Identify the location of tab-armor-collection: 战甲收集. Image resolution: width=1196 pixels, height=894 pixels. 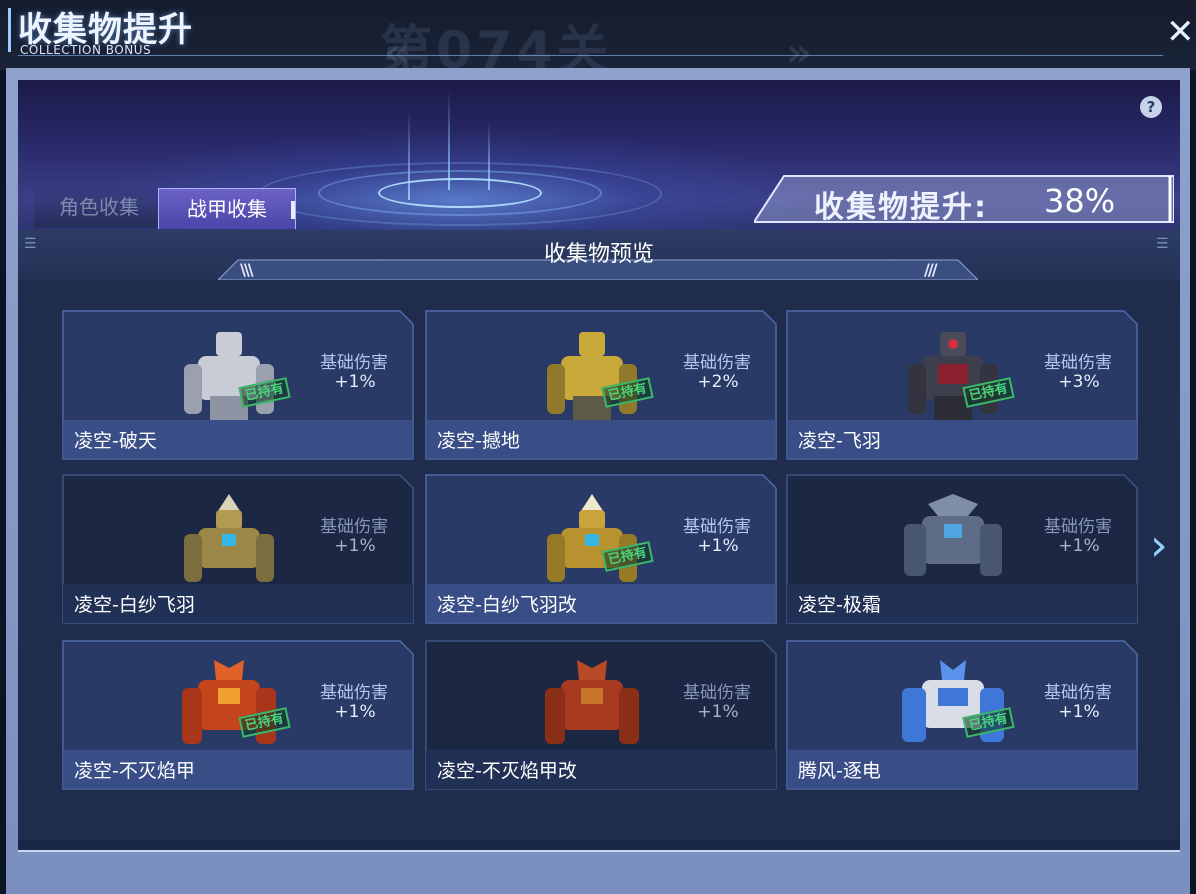
(227, 208).